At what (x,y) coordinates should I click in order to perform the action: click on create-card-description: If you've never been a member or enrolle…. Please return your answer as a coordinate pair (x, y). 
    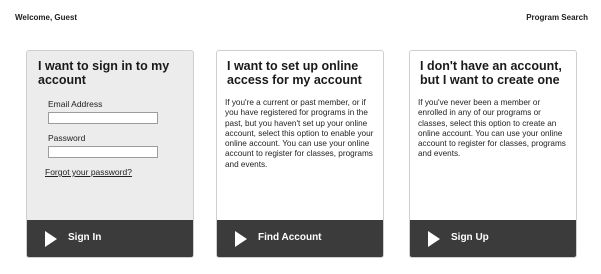
    Looking at the image, I should click on (492, 128).